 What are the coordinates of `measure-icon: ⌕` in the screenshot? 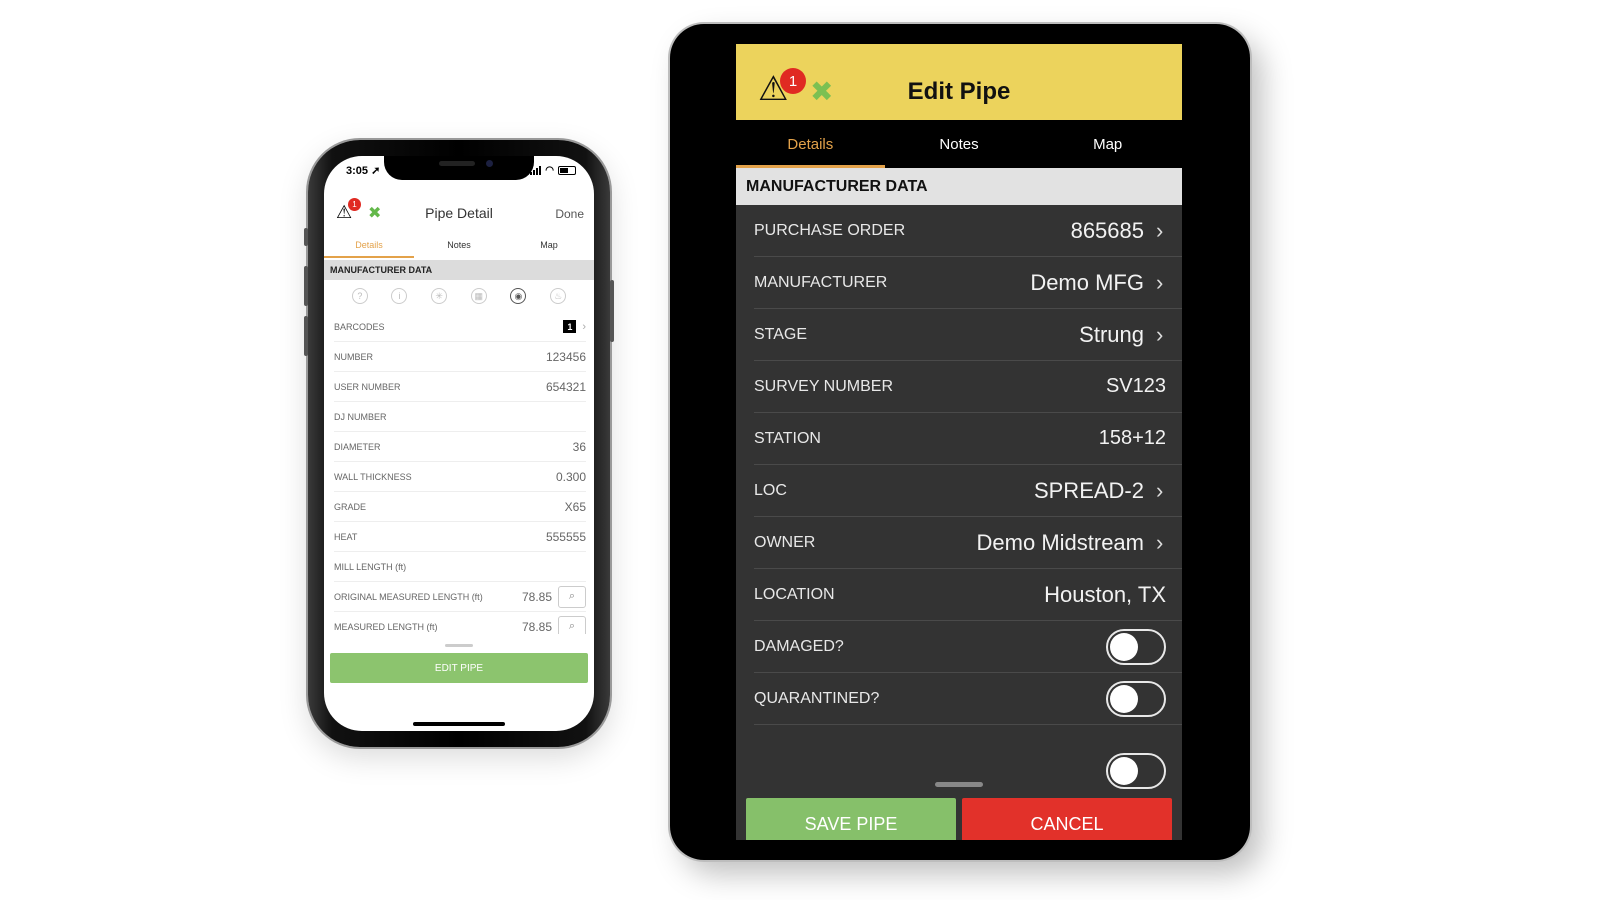 It's located at (572, 596).